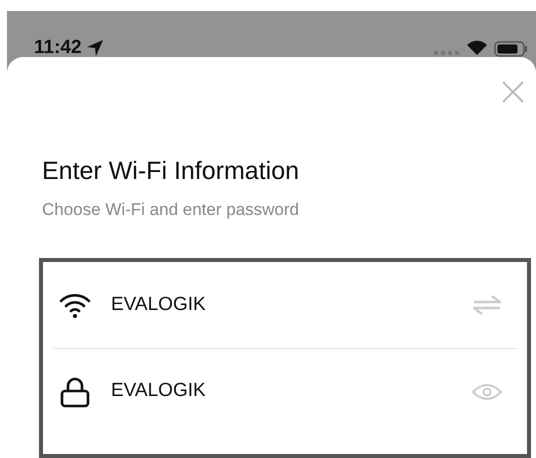  Describe the element at coordinates (95, 48) in the screenshot. I see `location-arrow-icon` at that location.